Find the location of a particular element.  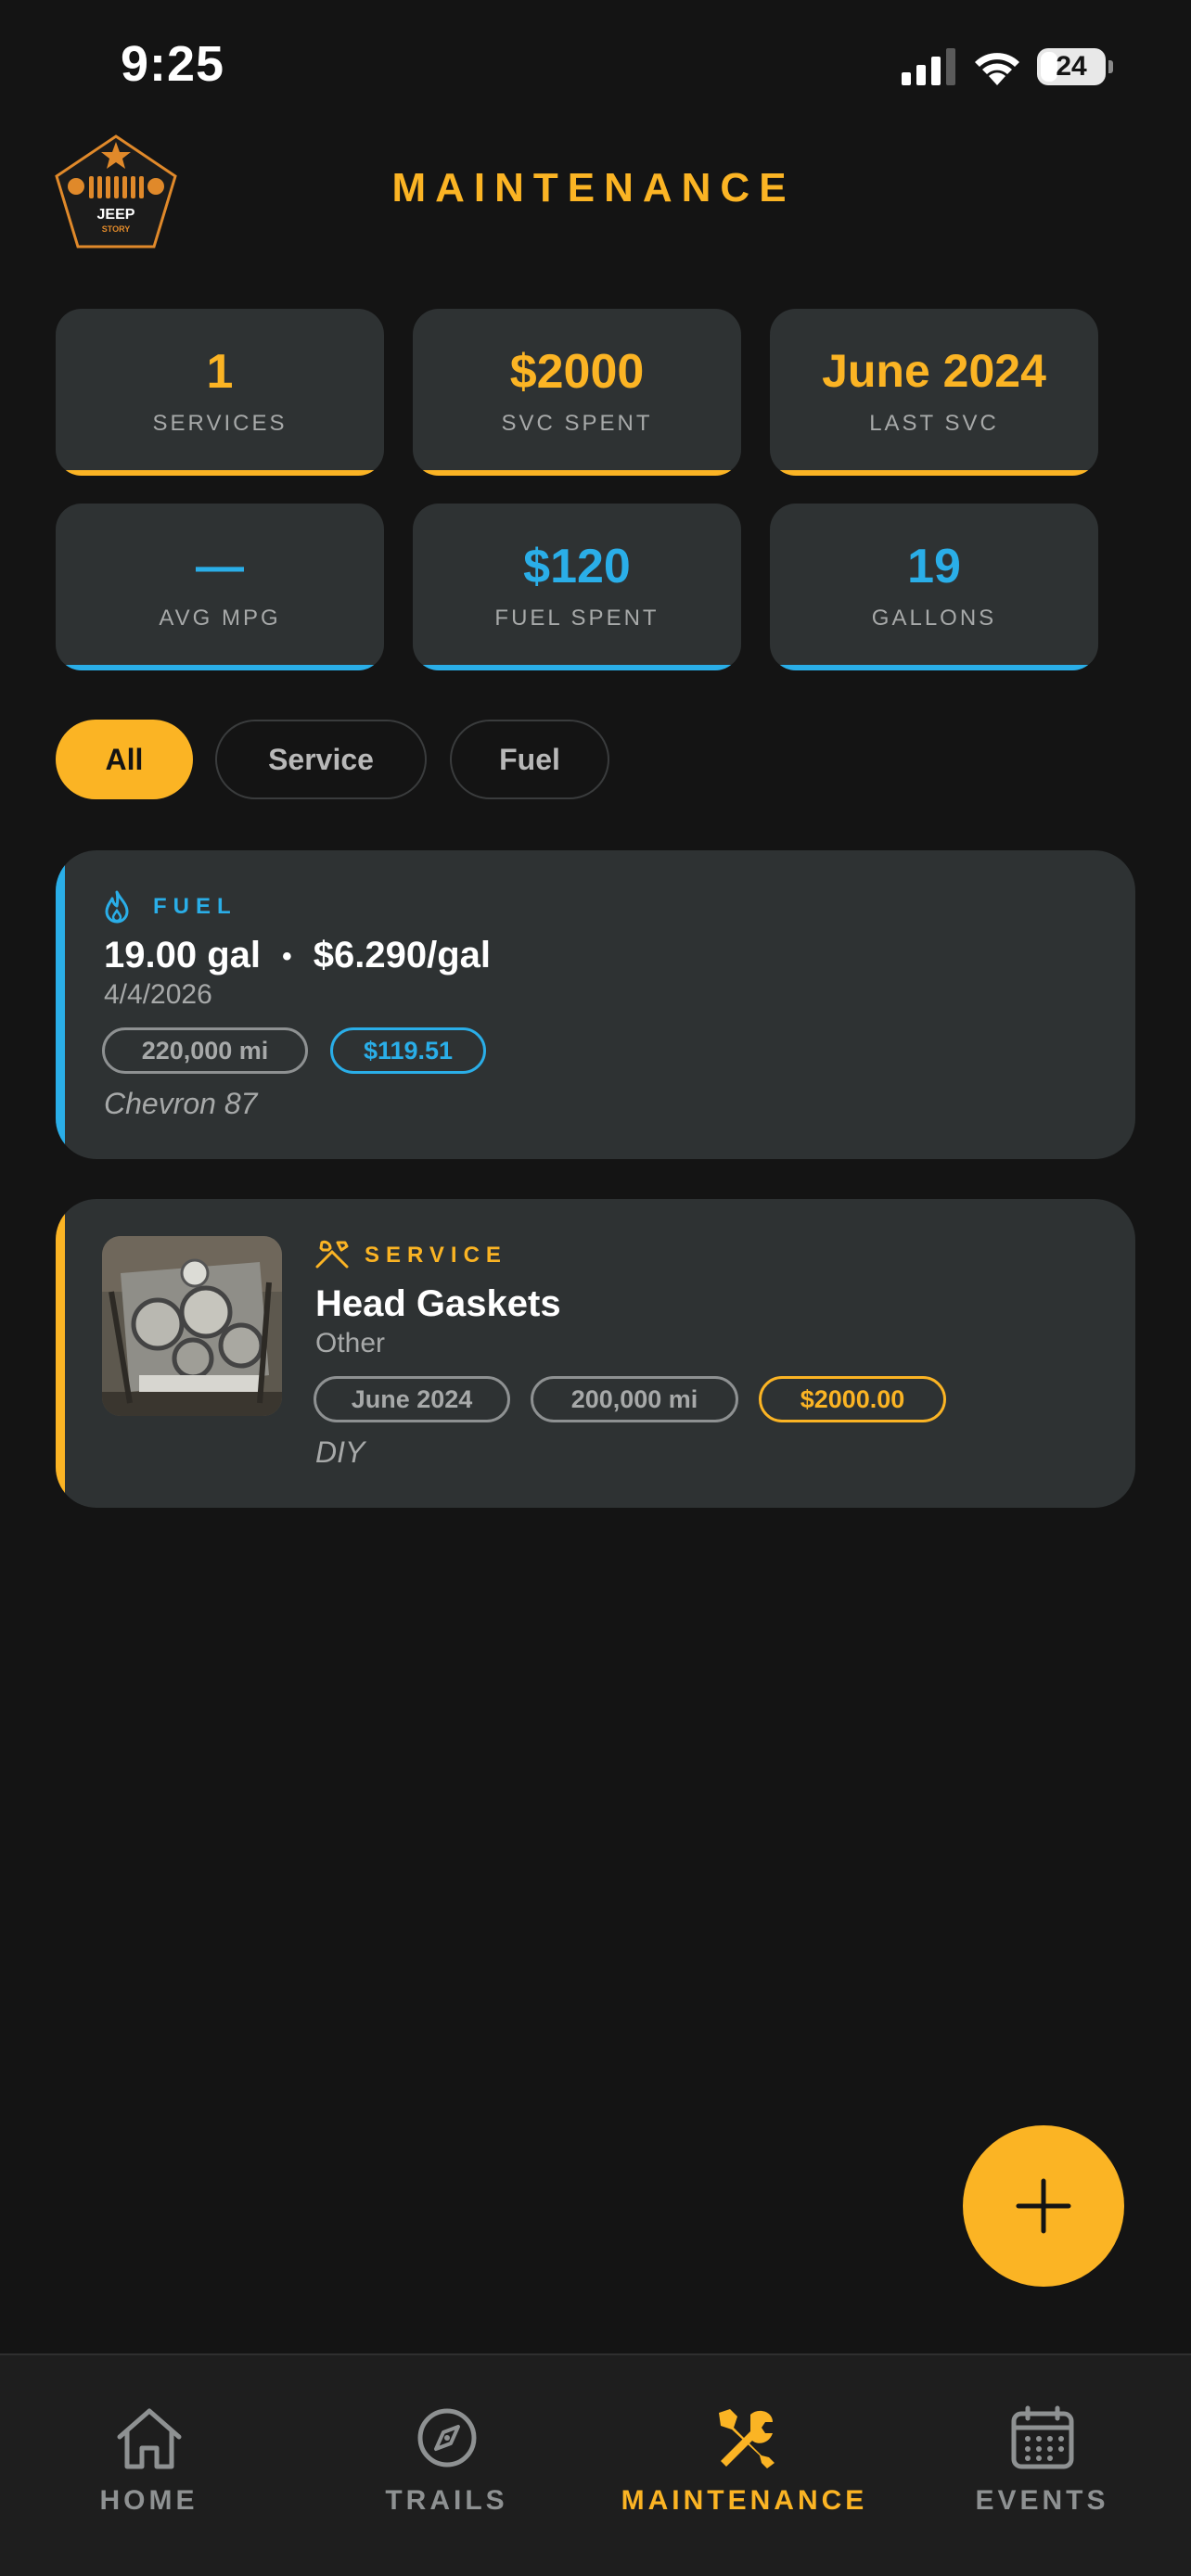

home-icon is located at coordinates (149, 2438).